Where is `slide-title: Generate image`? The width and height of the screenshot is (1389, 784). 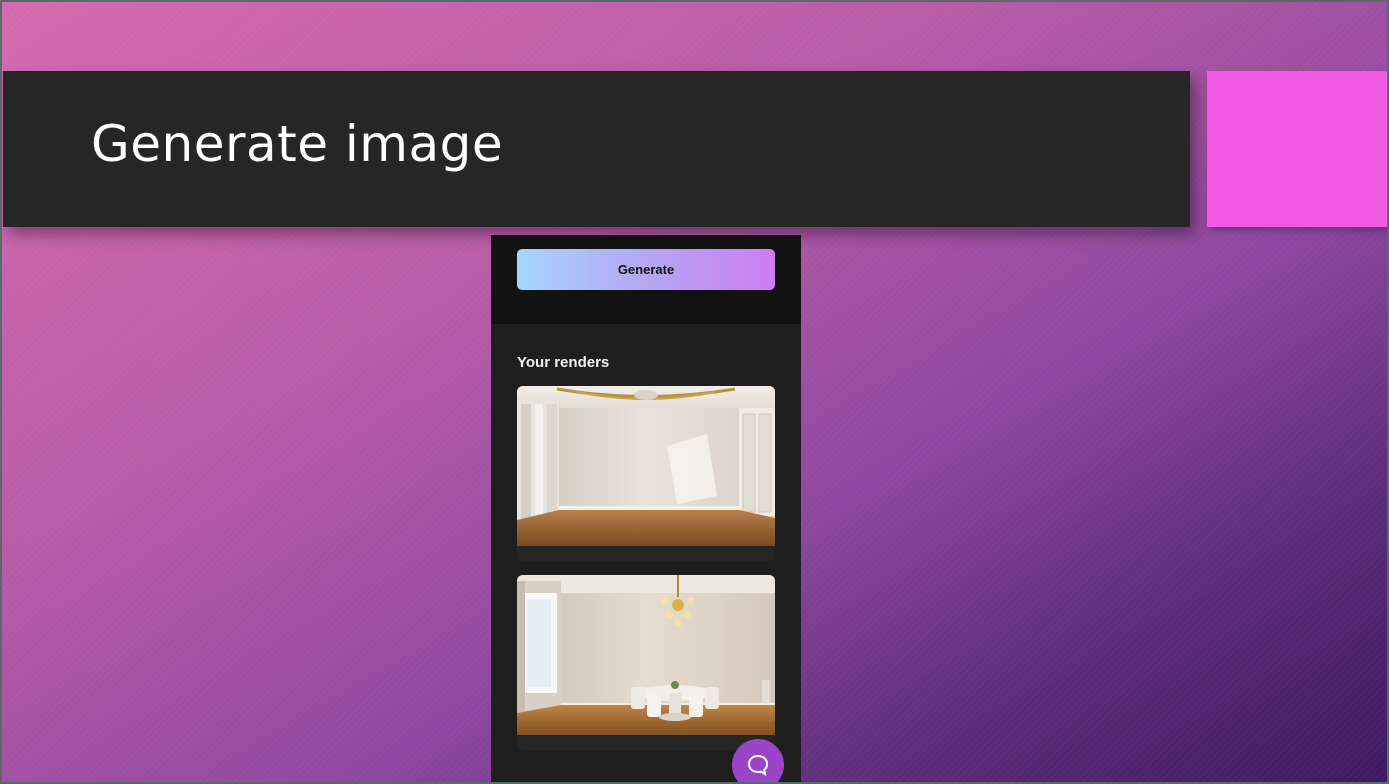 slide-title: Generate image is located at coordinates (297, 144).